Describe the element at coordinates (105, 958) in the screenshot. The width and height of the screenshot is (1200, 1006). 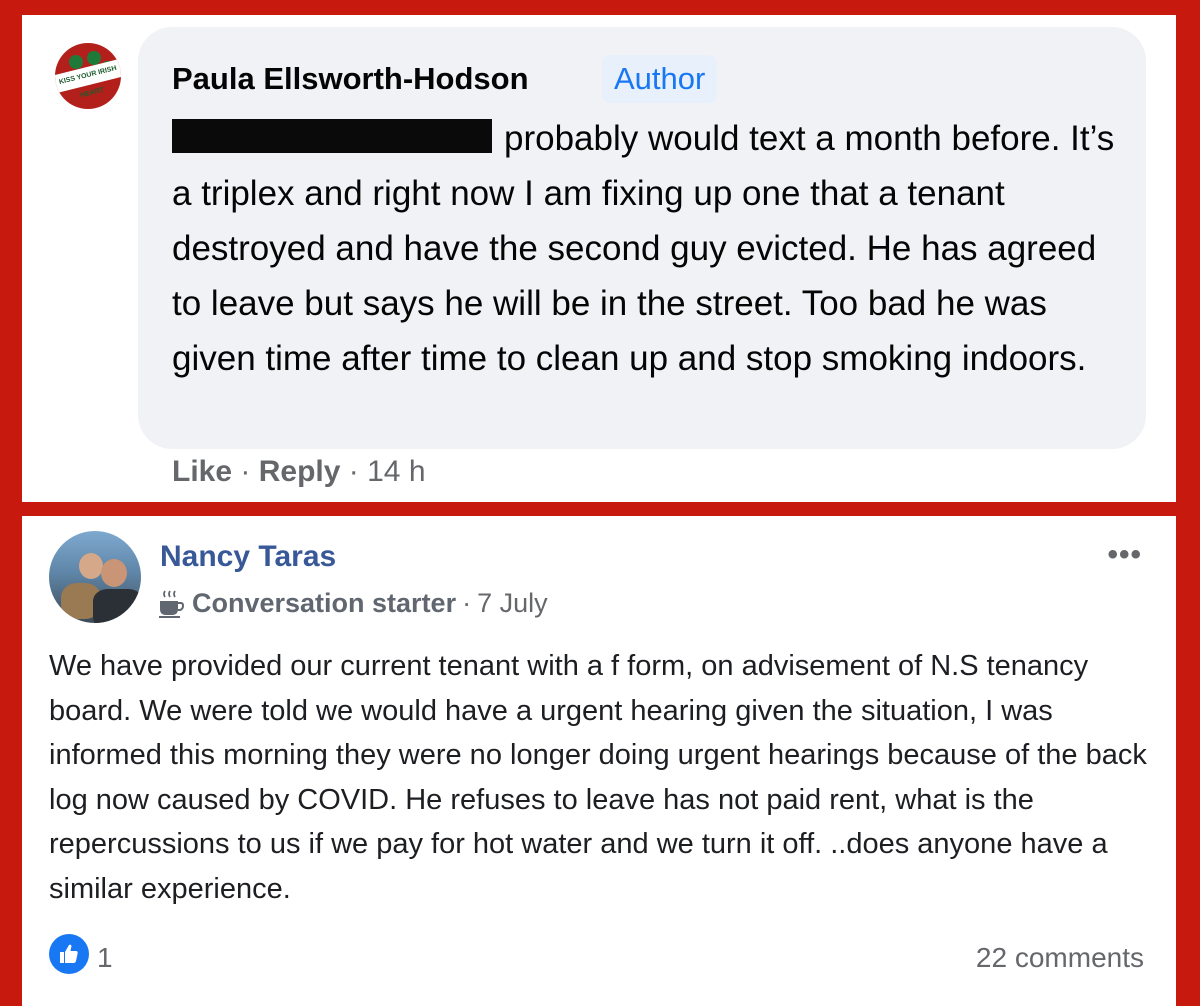
I see `reaction-count: 1` at that location.